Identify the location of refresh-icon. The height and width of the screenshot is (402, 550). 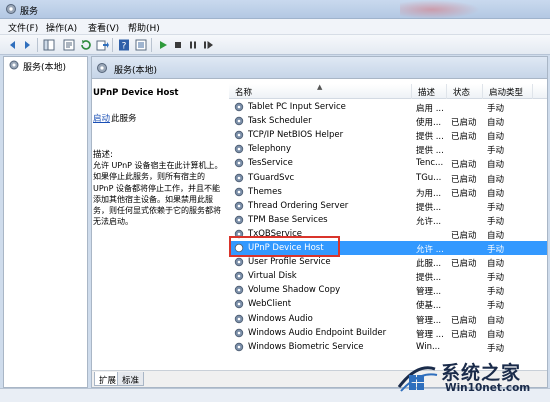
(86, 45).